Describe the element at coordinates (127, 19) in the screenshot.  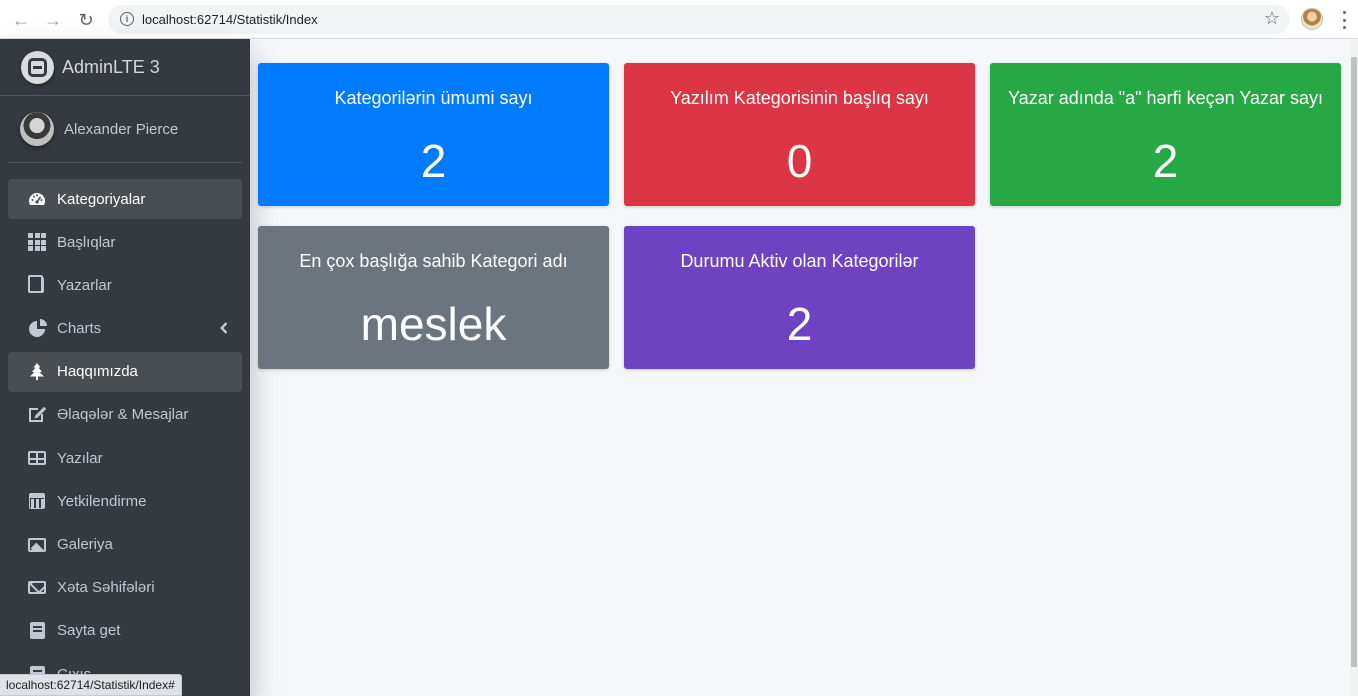
I see `info-icon: i` at that location.